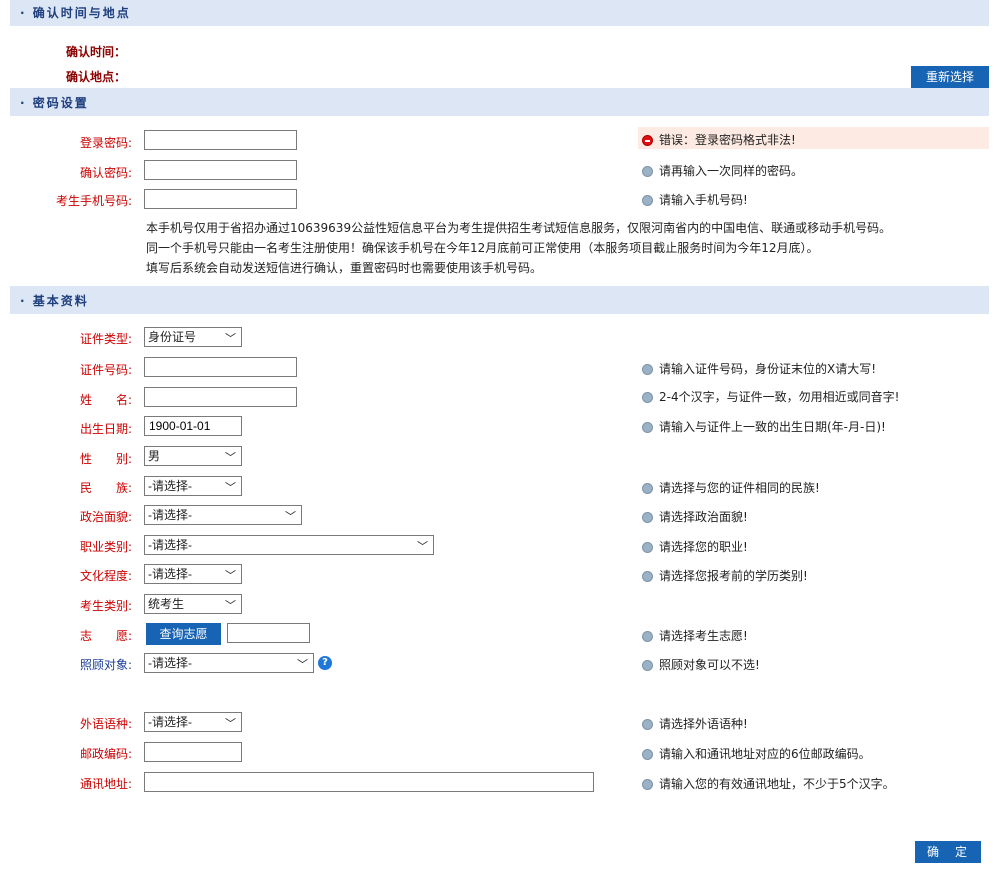  Describe the element at coordinates (193, 426) in the screenshot. I see `birth-input` at that location.